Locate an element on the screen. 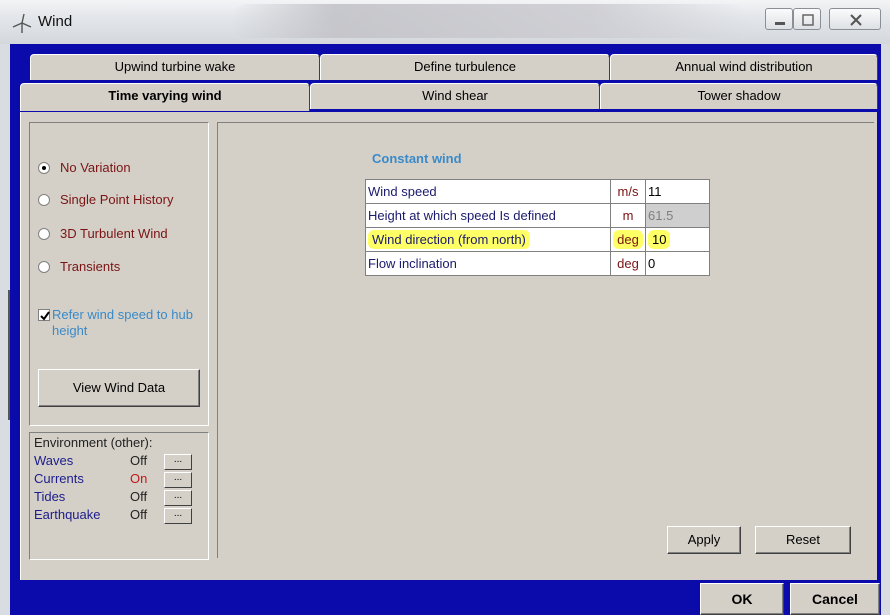  wind-speed-input: 11 is located at coordinates (677, 191).